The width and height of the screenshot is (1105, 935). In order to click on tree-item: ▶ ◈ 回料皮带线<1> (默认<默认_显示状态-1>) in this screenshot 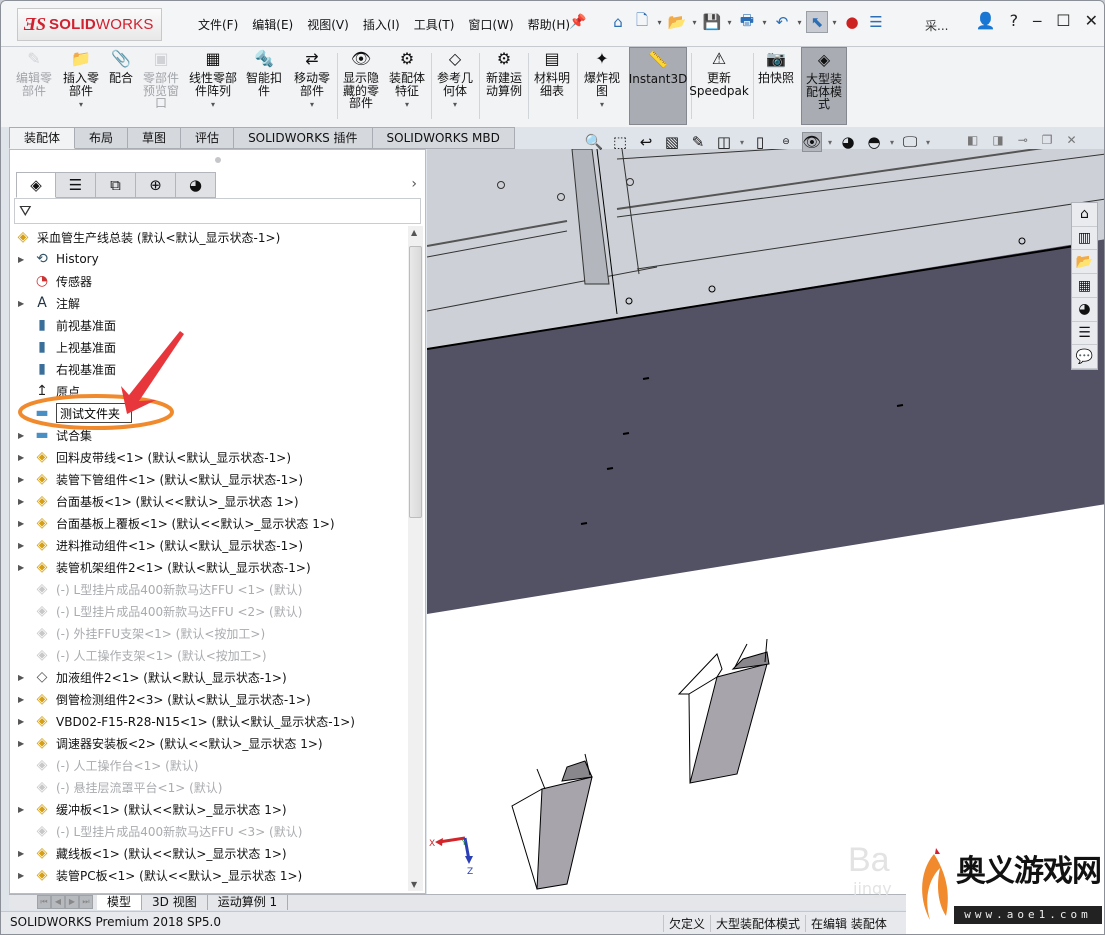, I will do `click(209, 457)`.